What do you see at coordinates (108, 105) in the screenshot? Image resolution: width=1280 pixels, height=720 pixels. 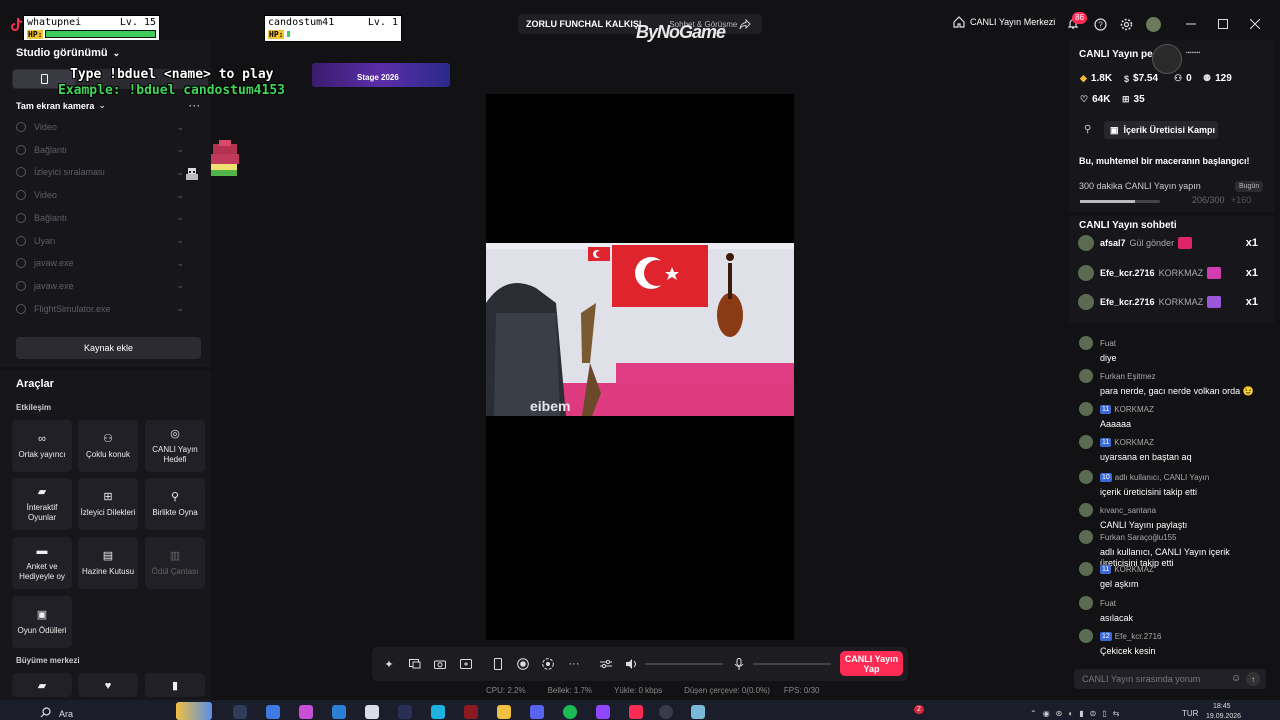 I see `camera-section: Tam ekran kamera ⌄ ···` at bounding box center [108, 105].